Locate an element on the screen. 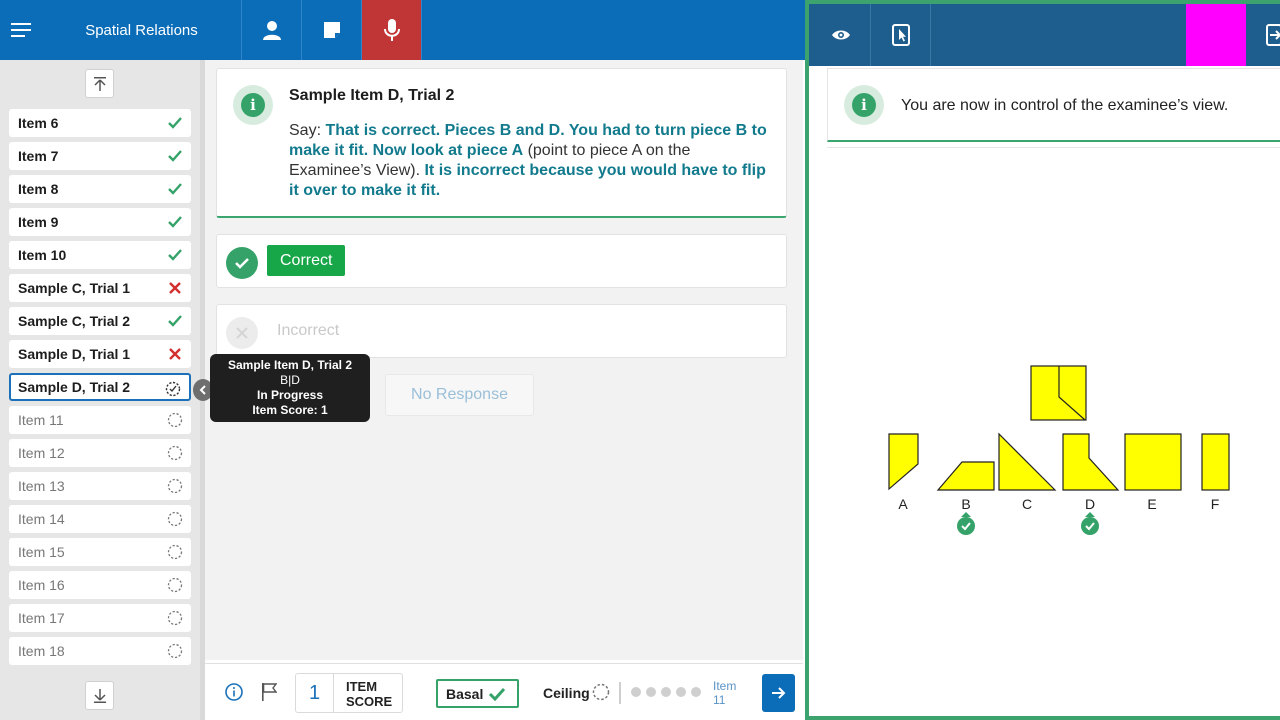 This screenshot has height=720, width=1280. view-toggle-button is located at coordinates (841, 35).